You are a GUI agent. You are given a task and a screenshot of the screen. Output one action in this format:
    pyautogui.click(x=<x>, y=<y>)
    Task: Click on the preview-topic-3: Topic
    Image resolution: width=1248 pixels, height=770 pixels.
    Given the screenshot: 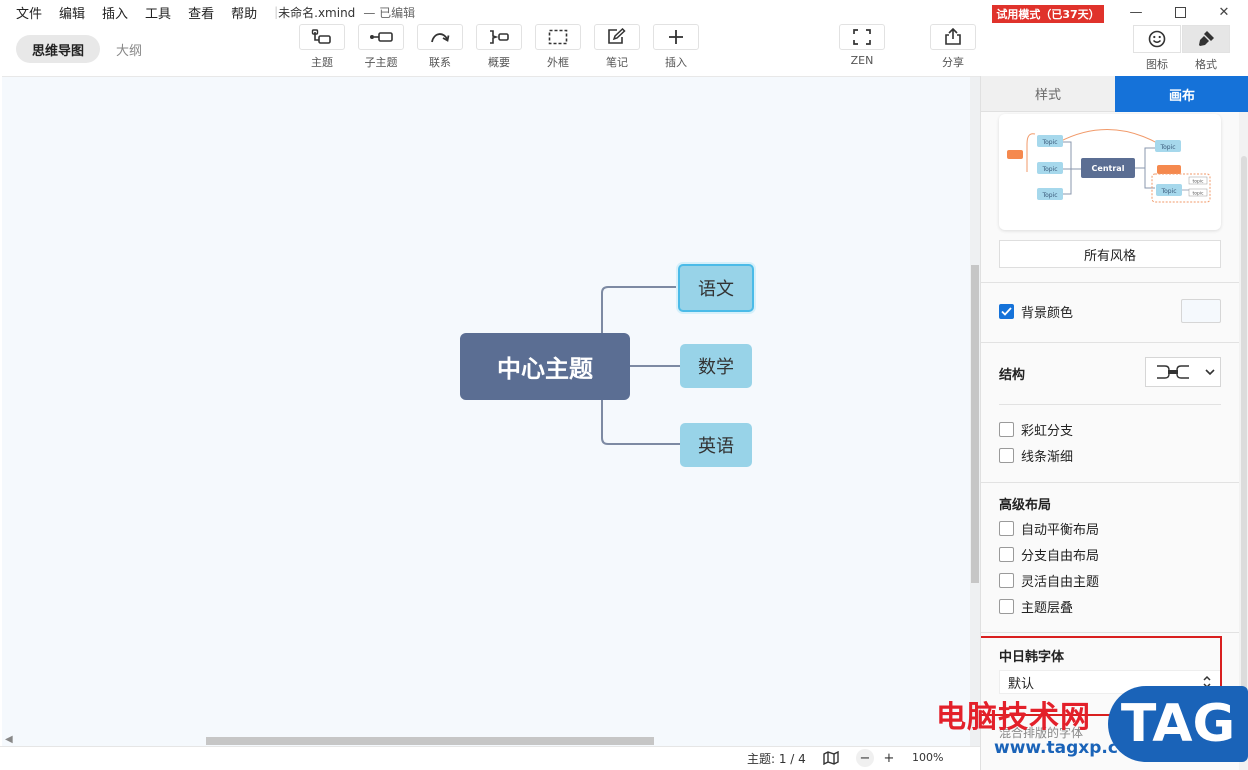 What is the action you would take?
    pyautogui.click(x=1049, y=195)
    